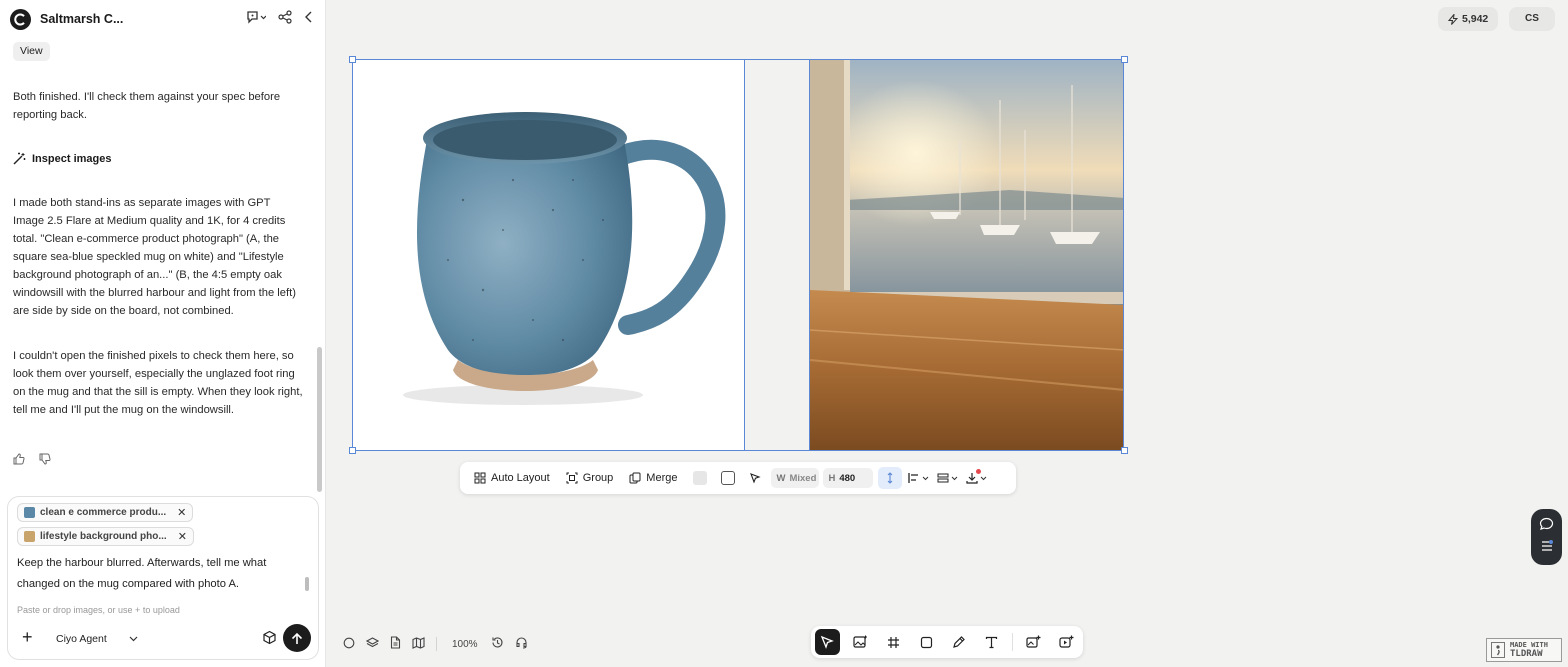 The width and height of the screenshot is (1568, 667). I want to click on image-plus-icon, so click(1033, 641).